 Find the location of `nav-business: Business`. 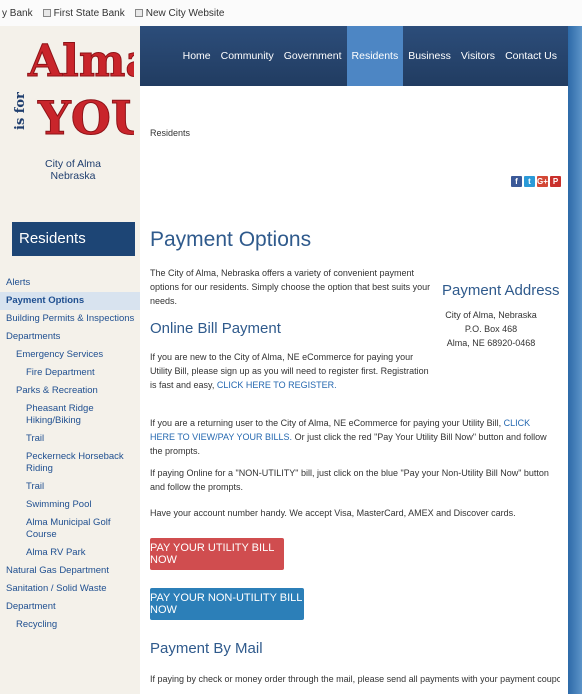

nav-business: Business is located at coordinates (429, 56).